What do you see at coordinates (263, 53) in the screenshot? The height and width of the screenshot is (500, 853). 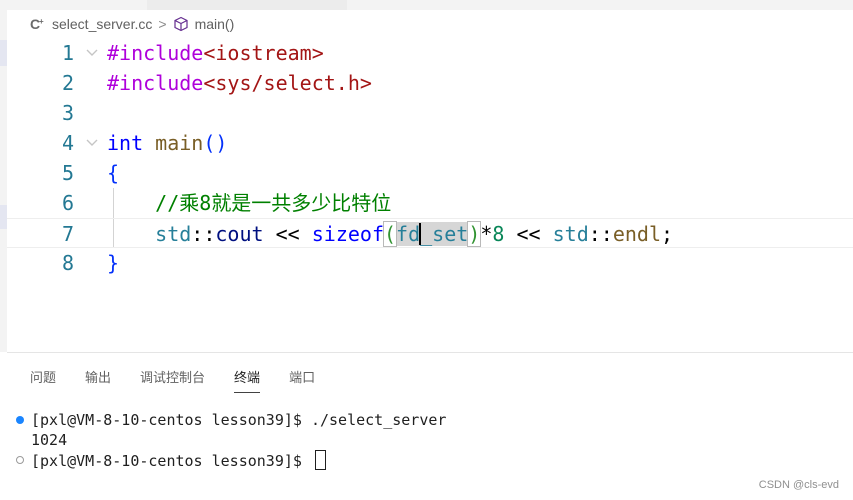 I see `include-header: <iostream>` at bounding box center [263, 53].